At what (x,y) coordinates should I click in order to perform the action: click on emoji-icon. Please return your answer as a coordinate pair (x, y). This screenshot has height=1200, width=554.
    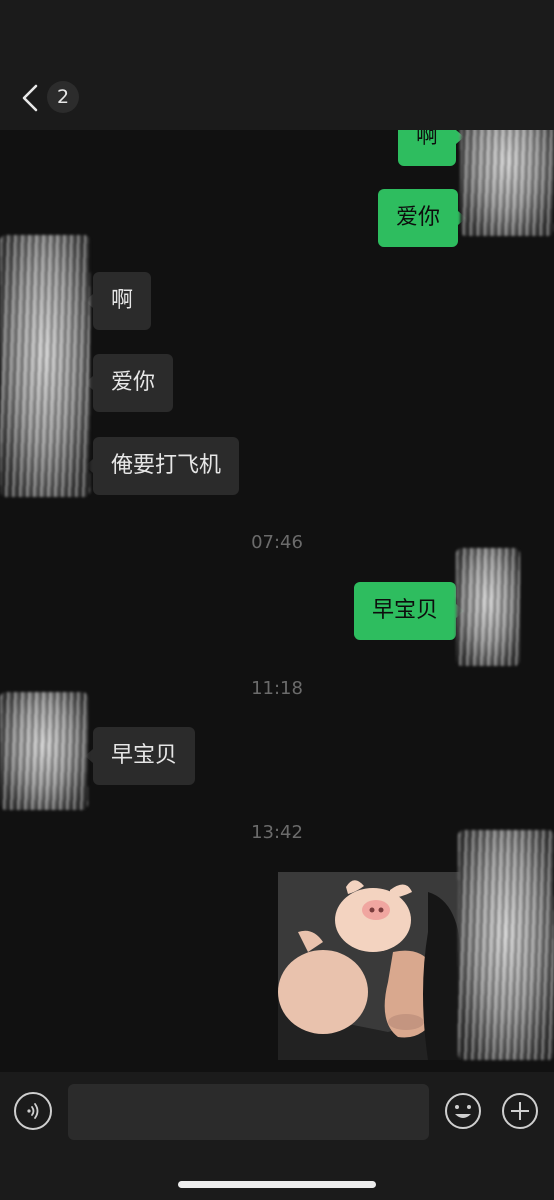
    Looking at the image, I should click on (463, 1111).